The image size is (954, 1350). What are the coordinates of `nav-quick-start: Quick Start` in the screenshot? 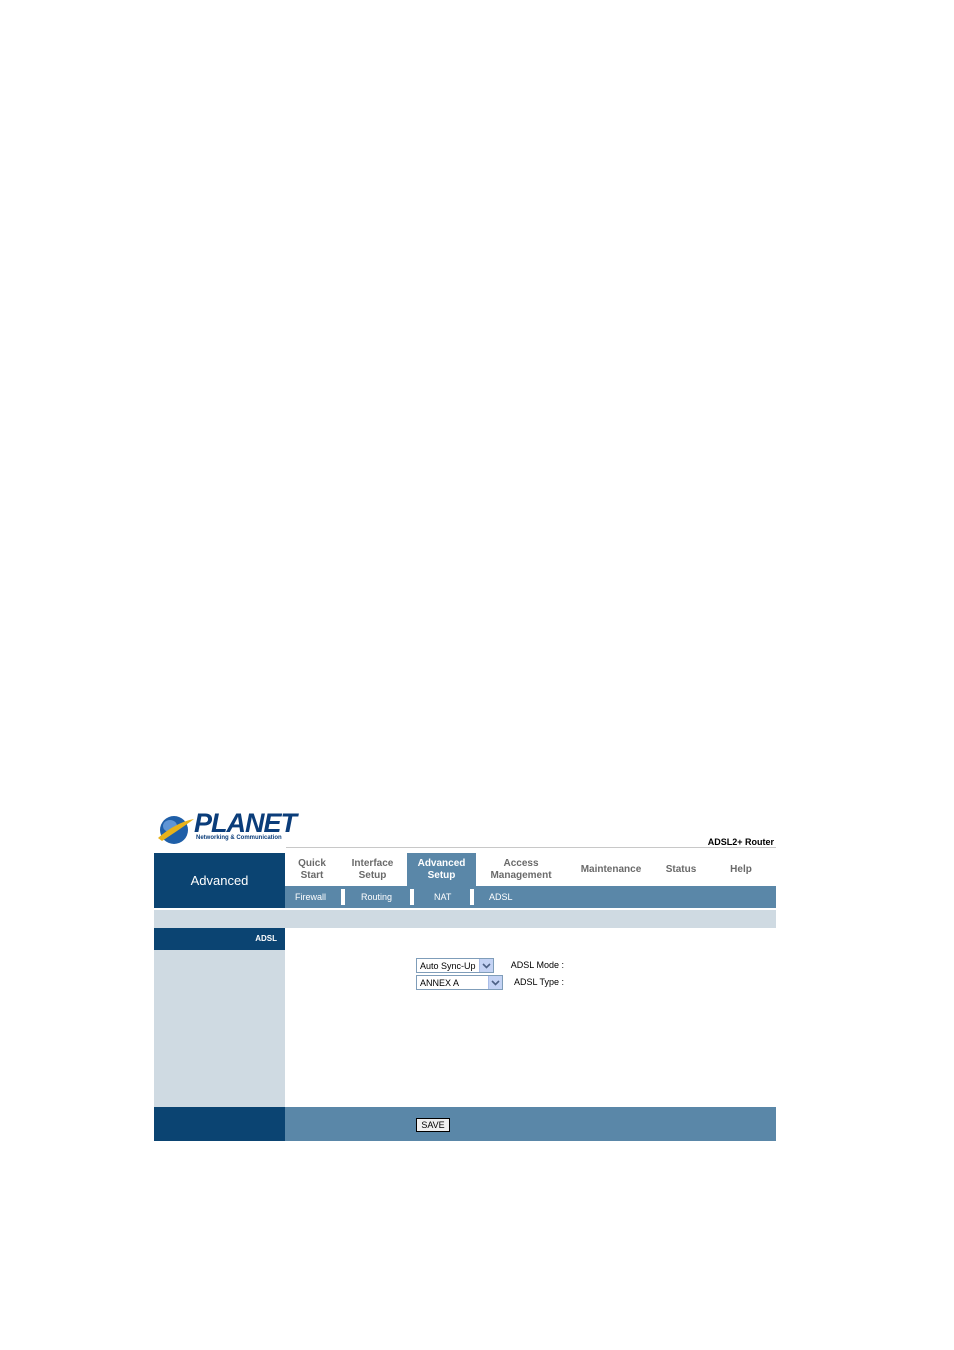 It's located at (312, 869).